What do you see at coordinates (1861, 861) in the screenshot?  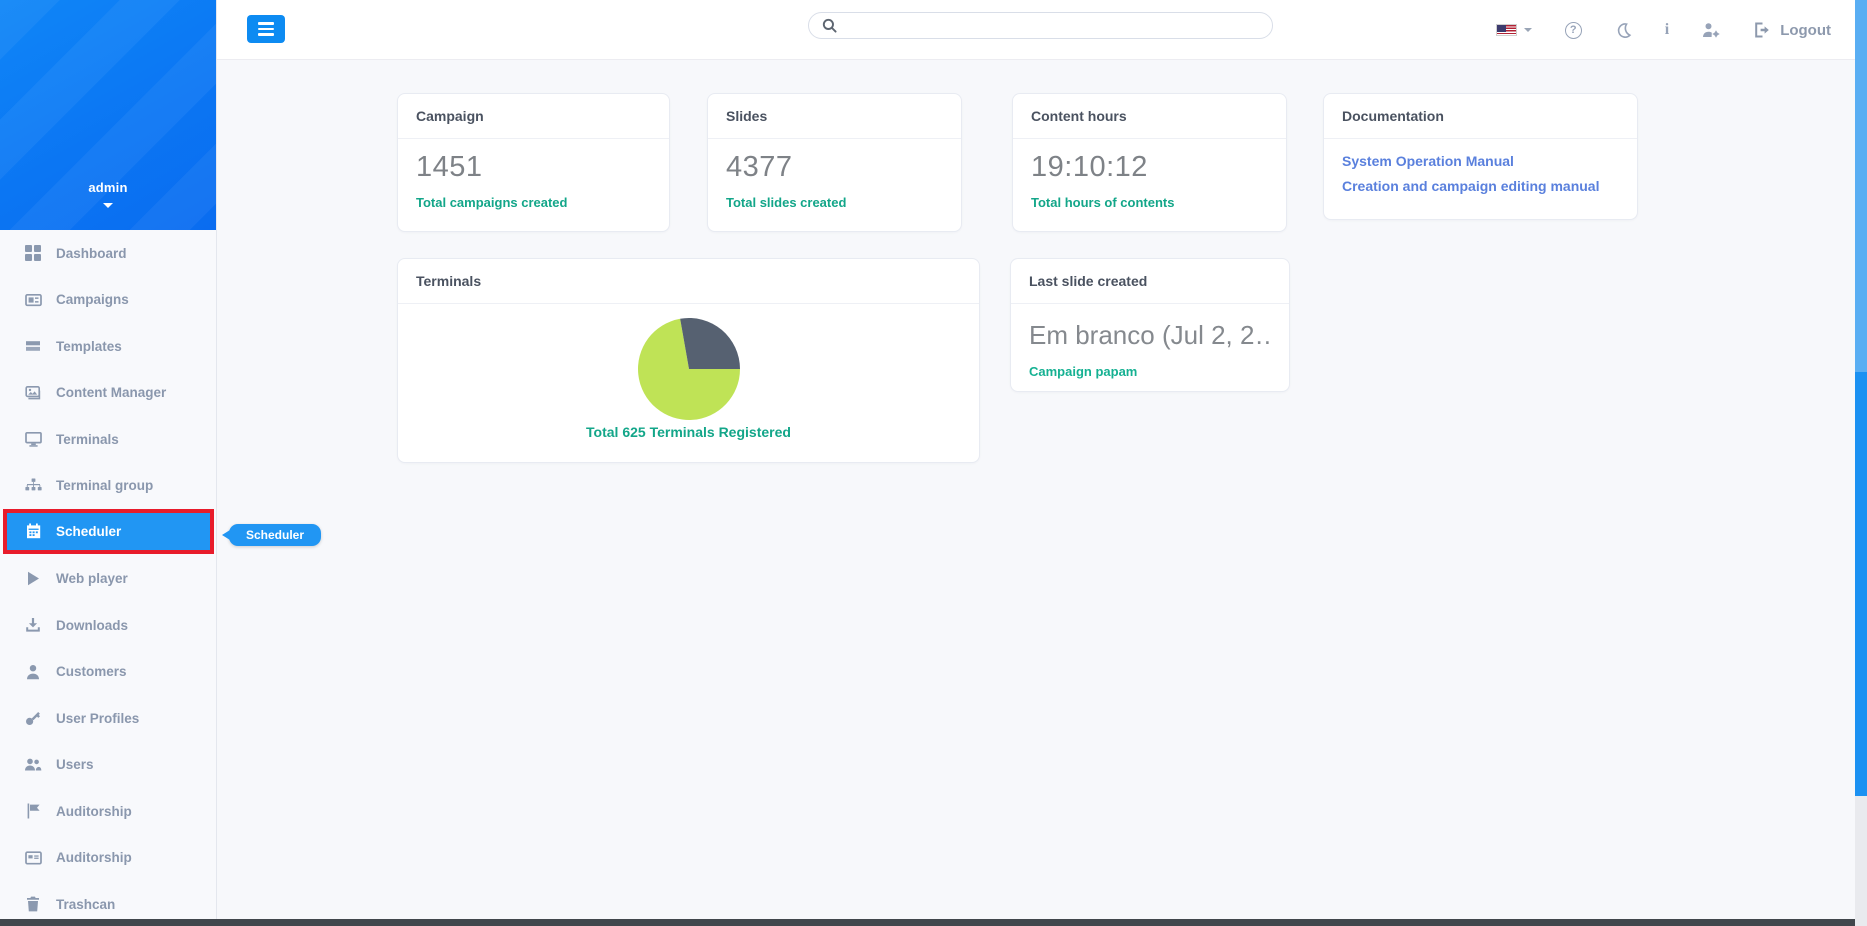 I see `scrollbar-lower-area` at bounding box center [1861, 861].